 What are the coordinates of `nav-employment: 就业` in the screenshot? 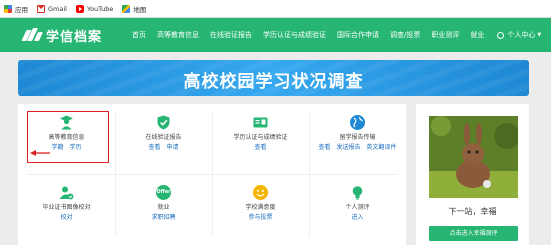 It's located at (477, 35).